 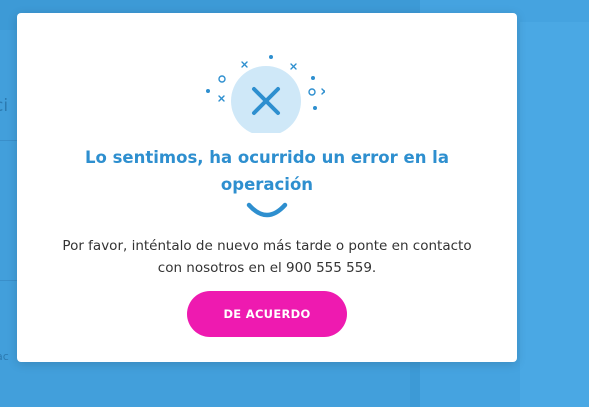 I want to click on sad-mouth-icon, so click(x=267, y=210).